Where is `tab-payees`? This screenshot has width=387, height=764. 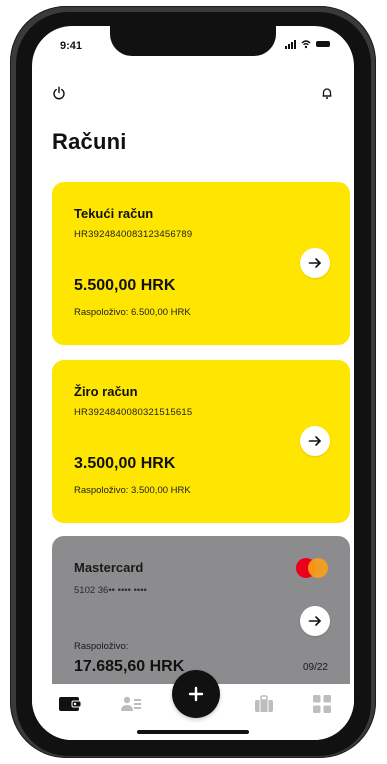 tab-payees is located at coordinates (131, 704).